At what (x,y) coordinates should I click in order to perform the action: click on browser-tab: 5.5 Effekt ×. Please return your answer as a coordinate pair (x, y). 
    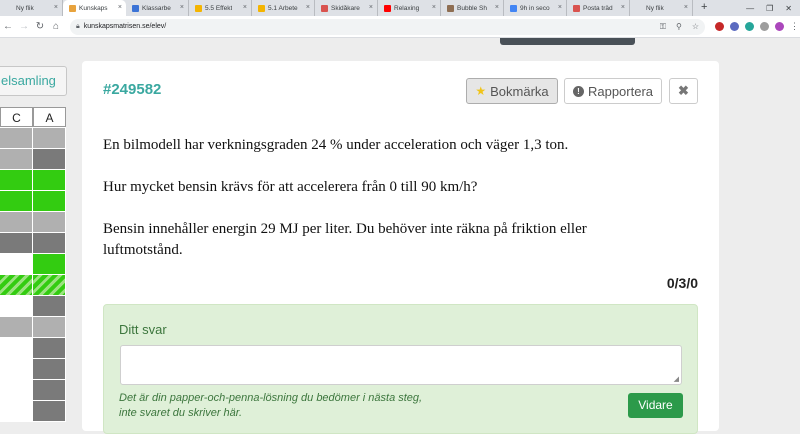
    Looking at the image, I should click on (220, 8).